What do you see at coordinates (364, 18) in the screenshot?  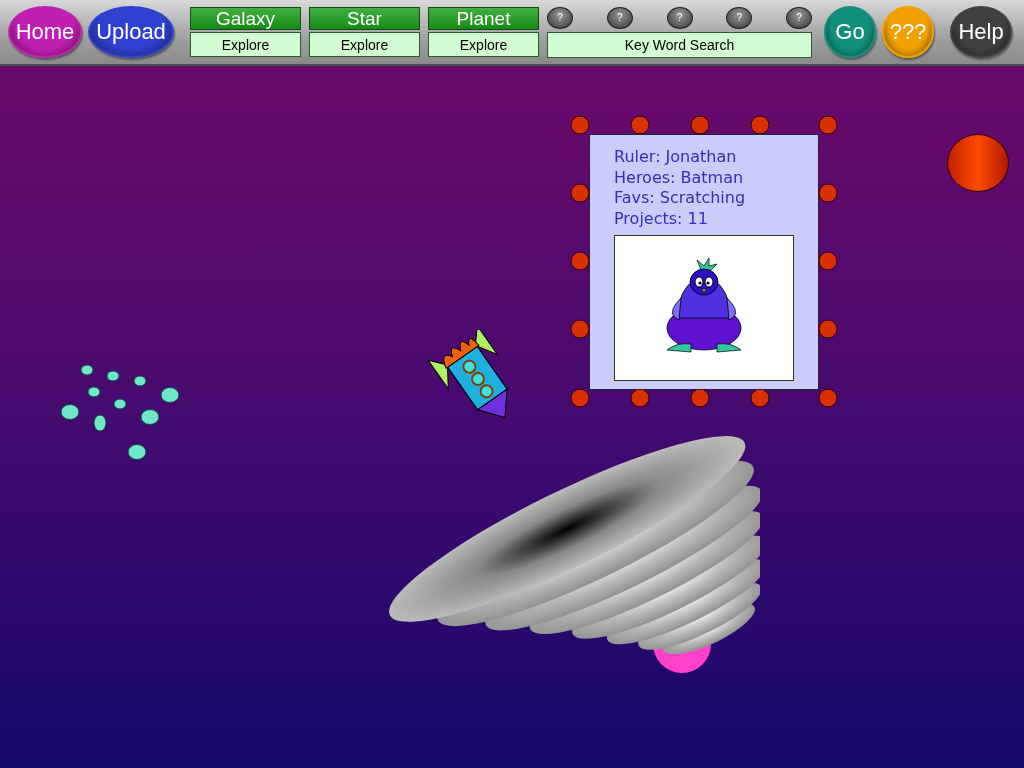 I see `category-tab: Star` at bounding box center [364, 18].